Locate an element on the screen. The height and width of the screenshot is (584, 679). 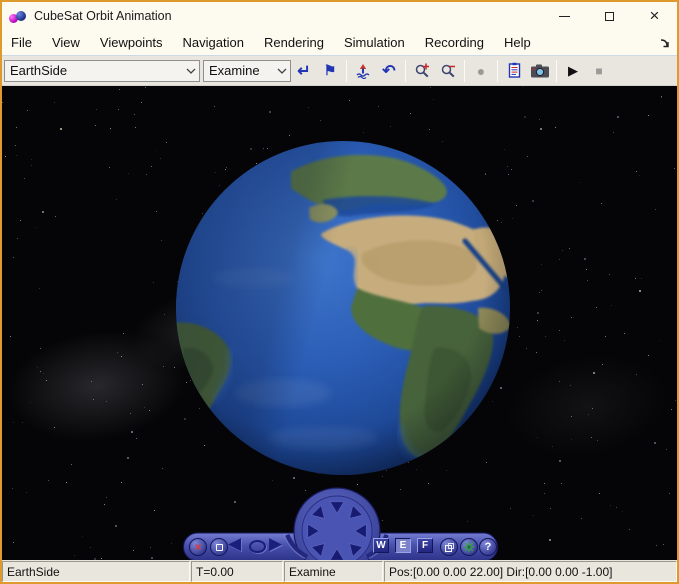
menu-navigation: Navigation is located at coordinates (213, 42).